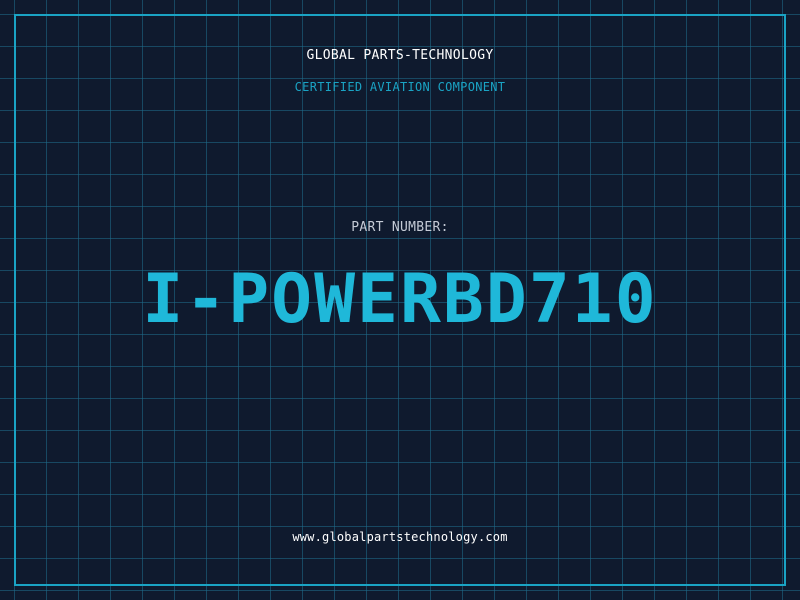 This screenshot has width=800, height=600. Describe the element at coordinates (400, 55) in the screenshot. I see `brand-name: GLOBAL PARTS-TECHNOLOGY` at that location.